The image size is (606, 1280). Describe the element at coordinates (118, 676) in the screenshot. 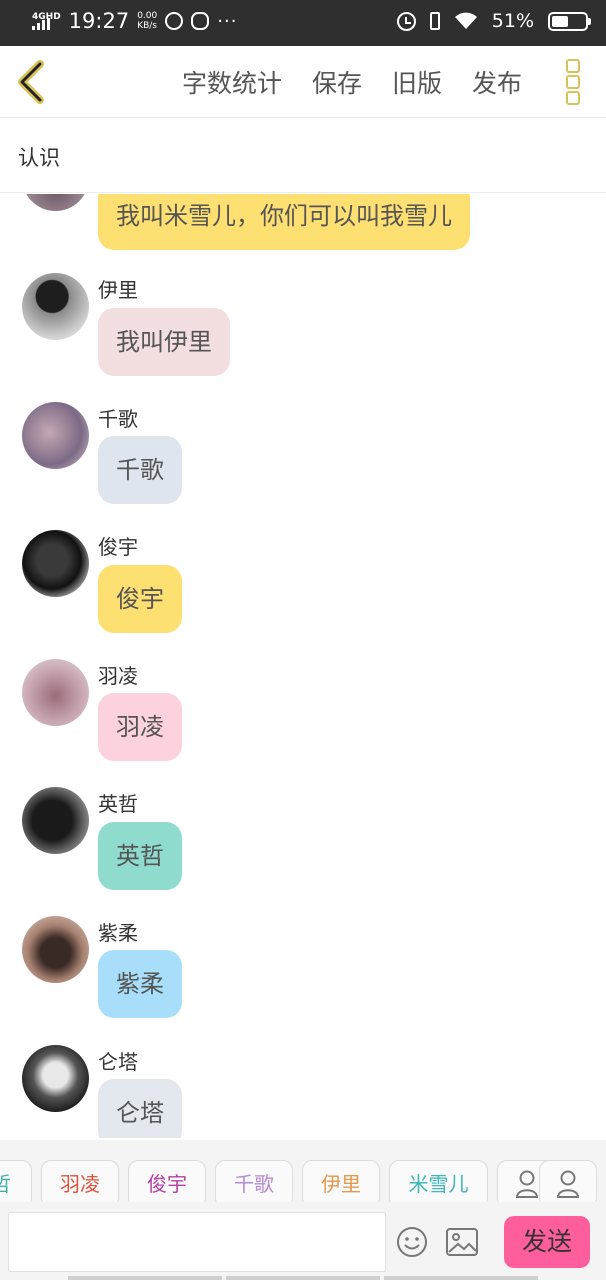

I see `sender-name: 羽凌` at that location.